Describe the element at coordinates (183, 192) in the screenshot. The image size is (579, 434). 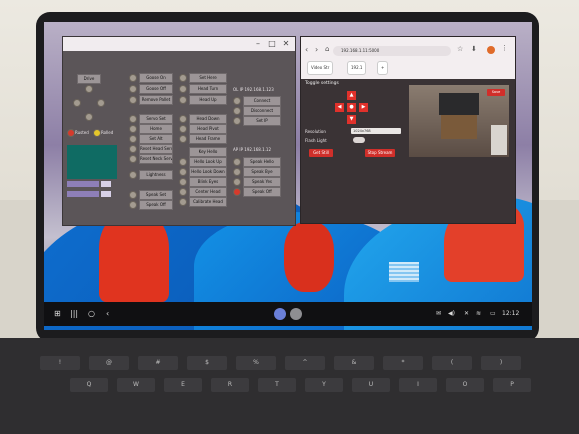
I see `center-dot` at that location.